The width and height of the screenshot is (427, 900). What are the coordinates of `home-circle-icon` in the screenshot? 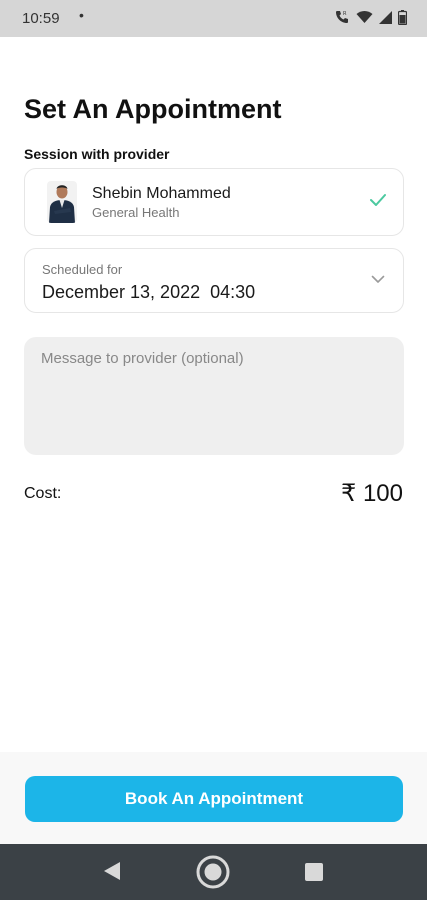 It's located at (213, 872).